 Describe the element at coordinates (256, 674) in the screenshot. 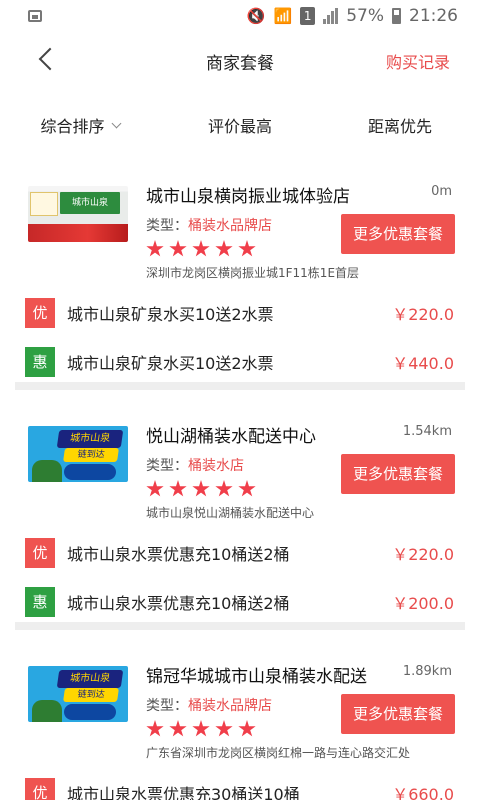

I see `store-name: 锦冠华城城市山泉桶装水配送` at that location.